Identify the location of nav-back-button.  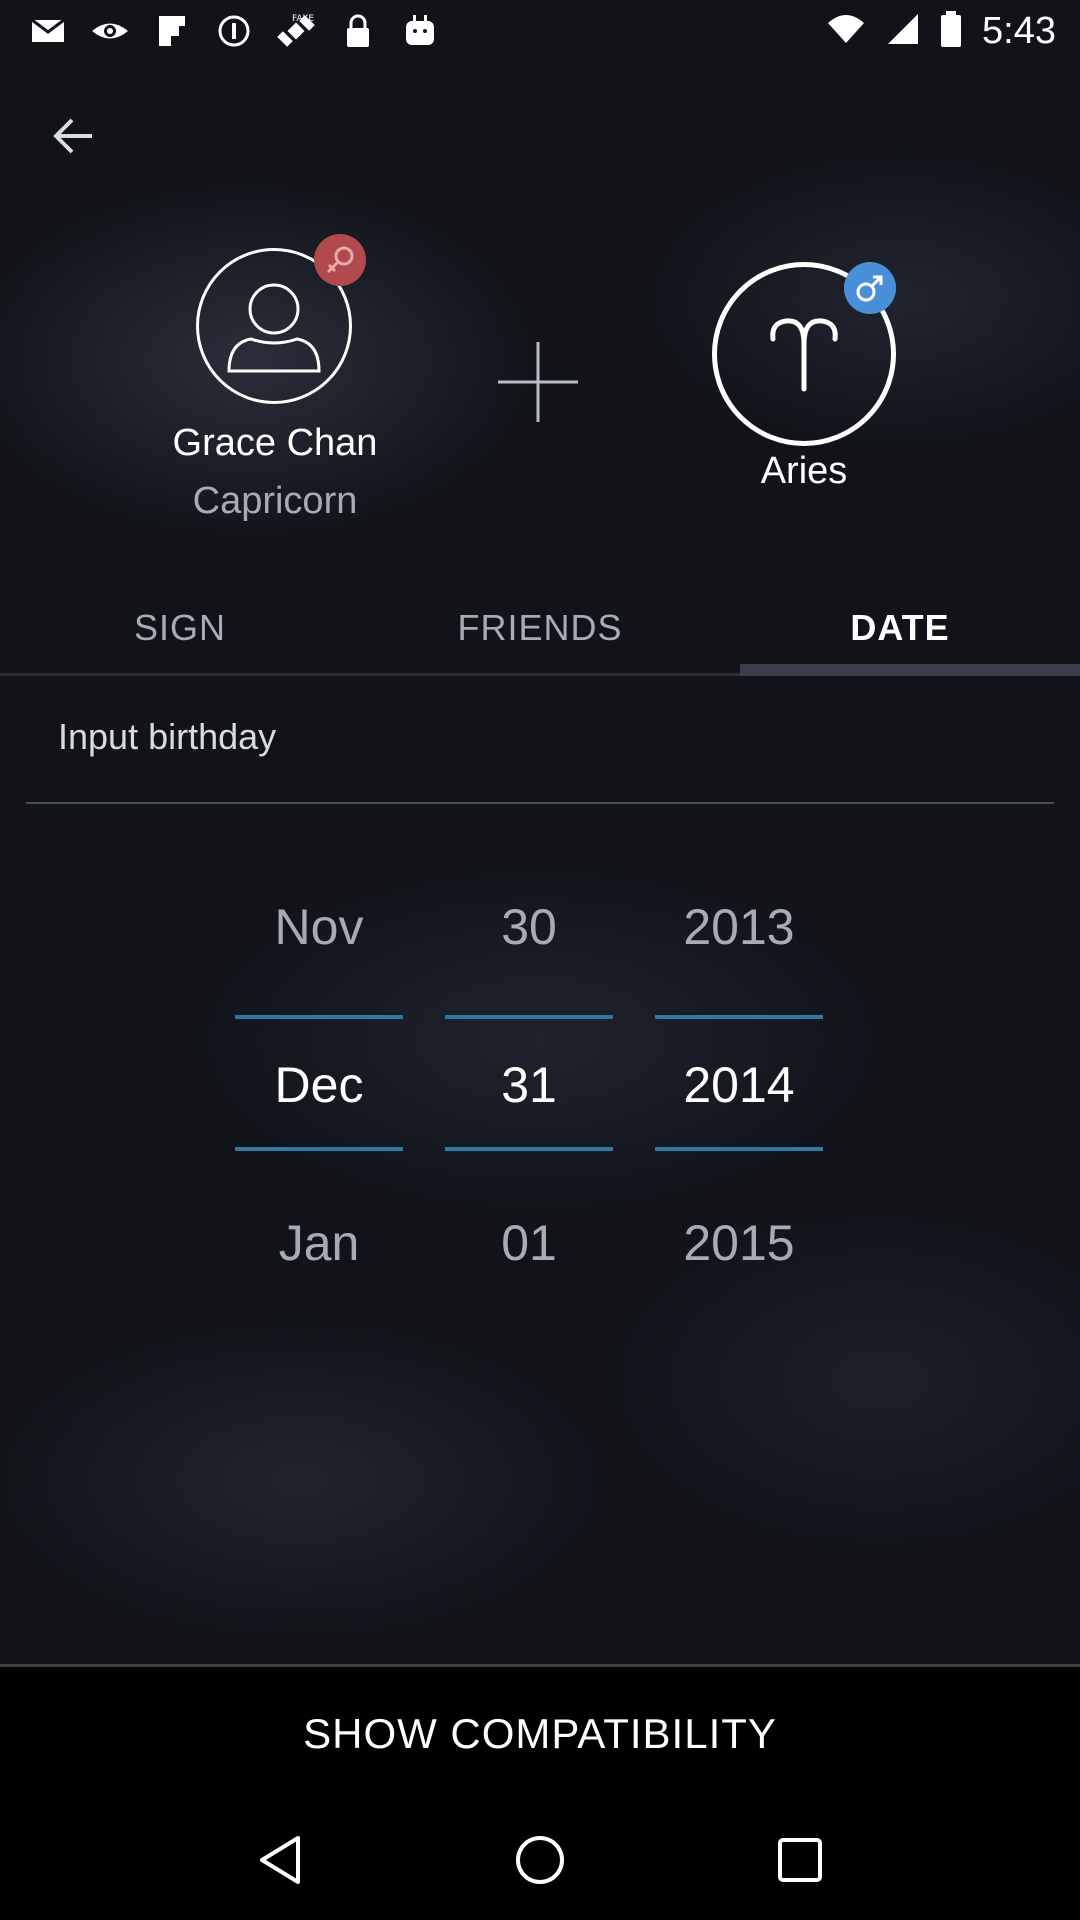
(280, 1860).